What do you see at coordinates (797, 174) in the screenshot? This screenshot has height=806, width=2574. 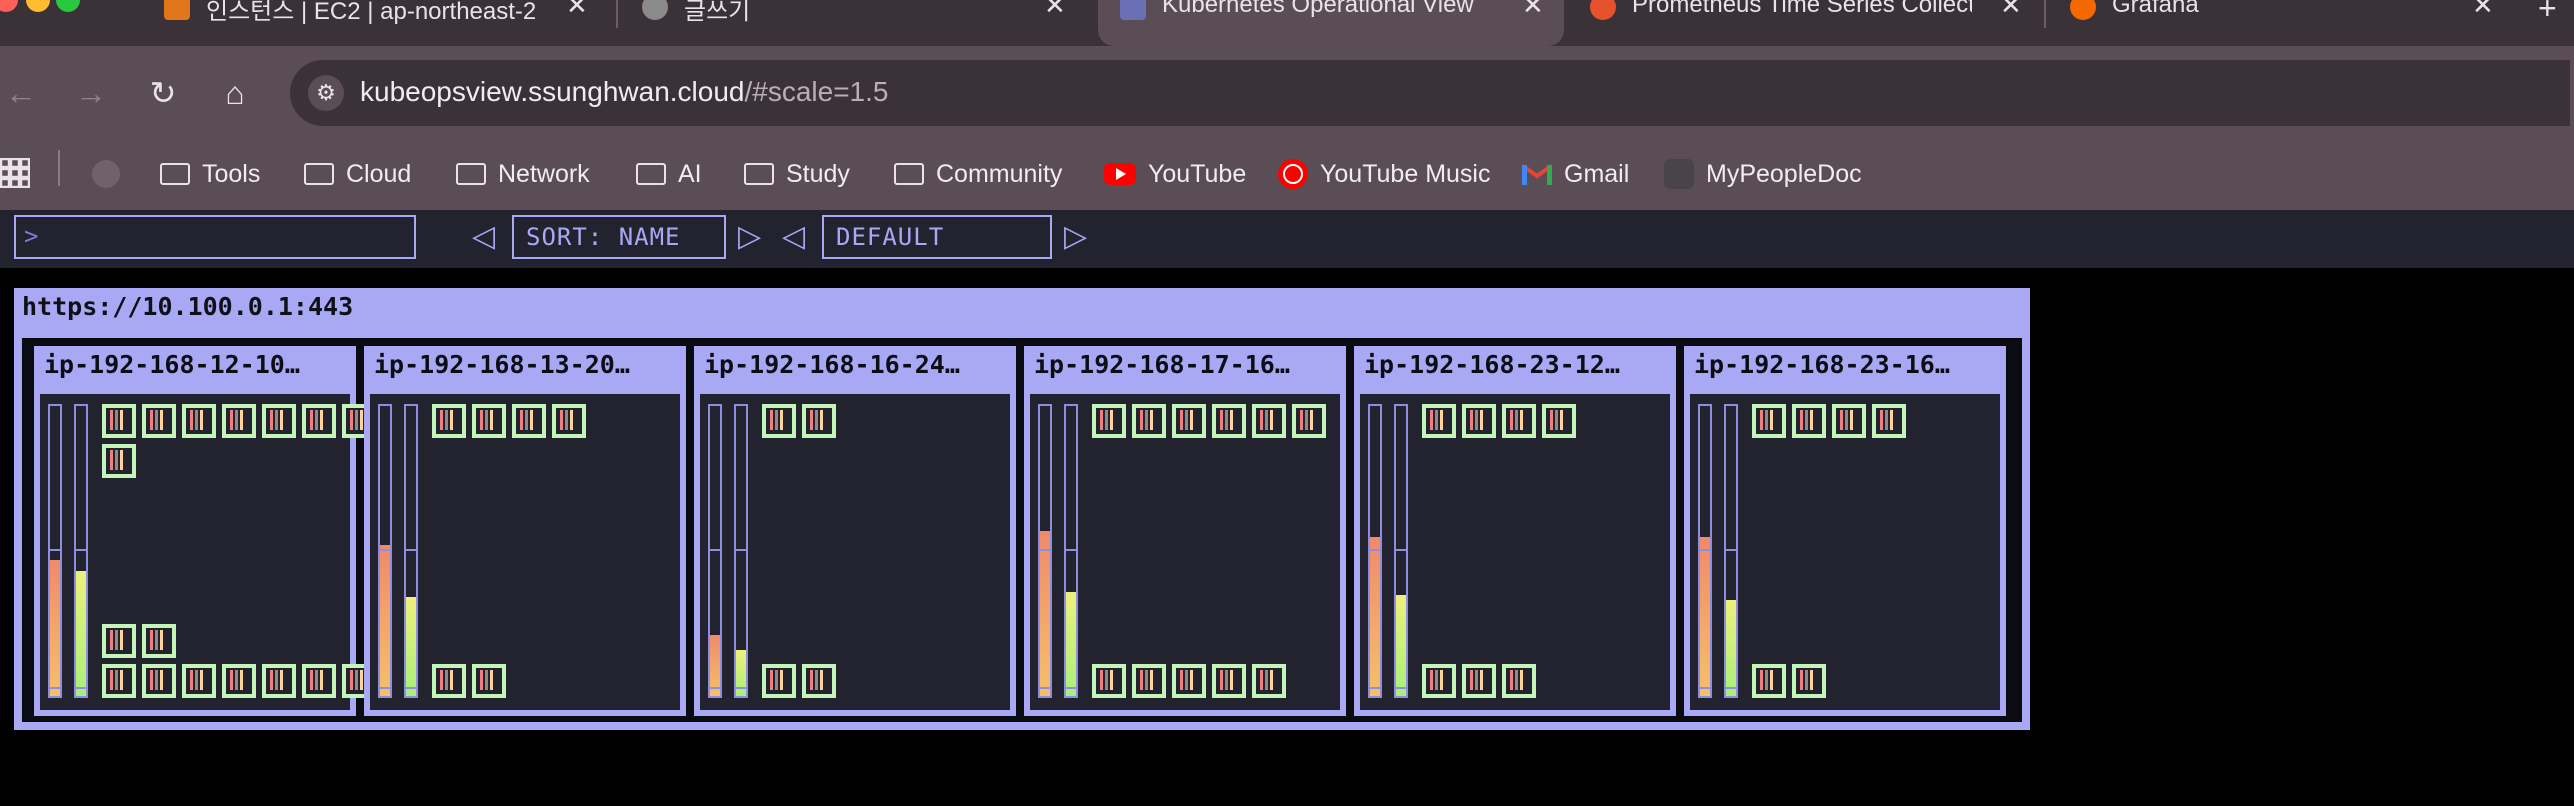 I see `bookmark-folder-study: Study` at bounding box center [797, 174].